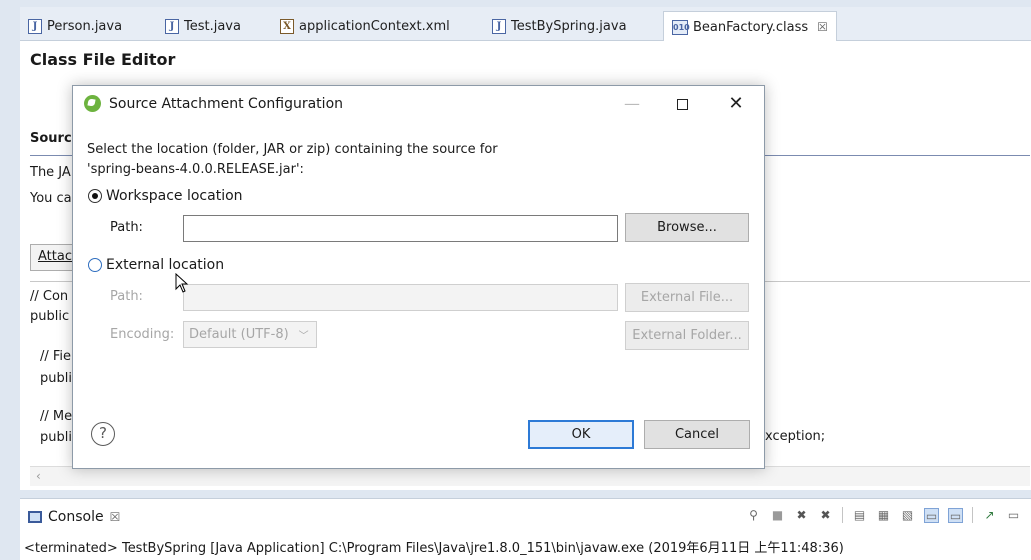 This screenshot has width=1031, height=560. Describe the element at coordinates (400, 228) in the screenshot. I see `workspace-path-field` at that location.